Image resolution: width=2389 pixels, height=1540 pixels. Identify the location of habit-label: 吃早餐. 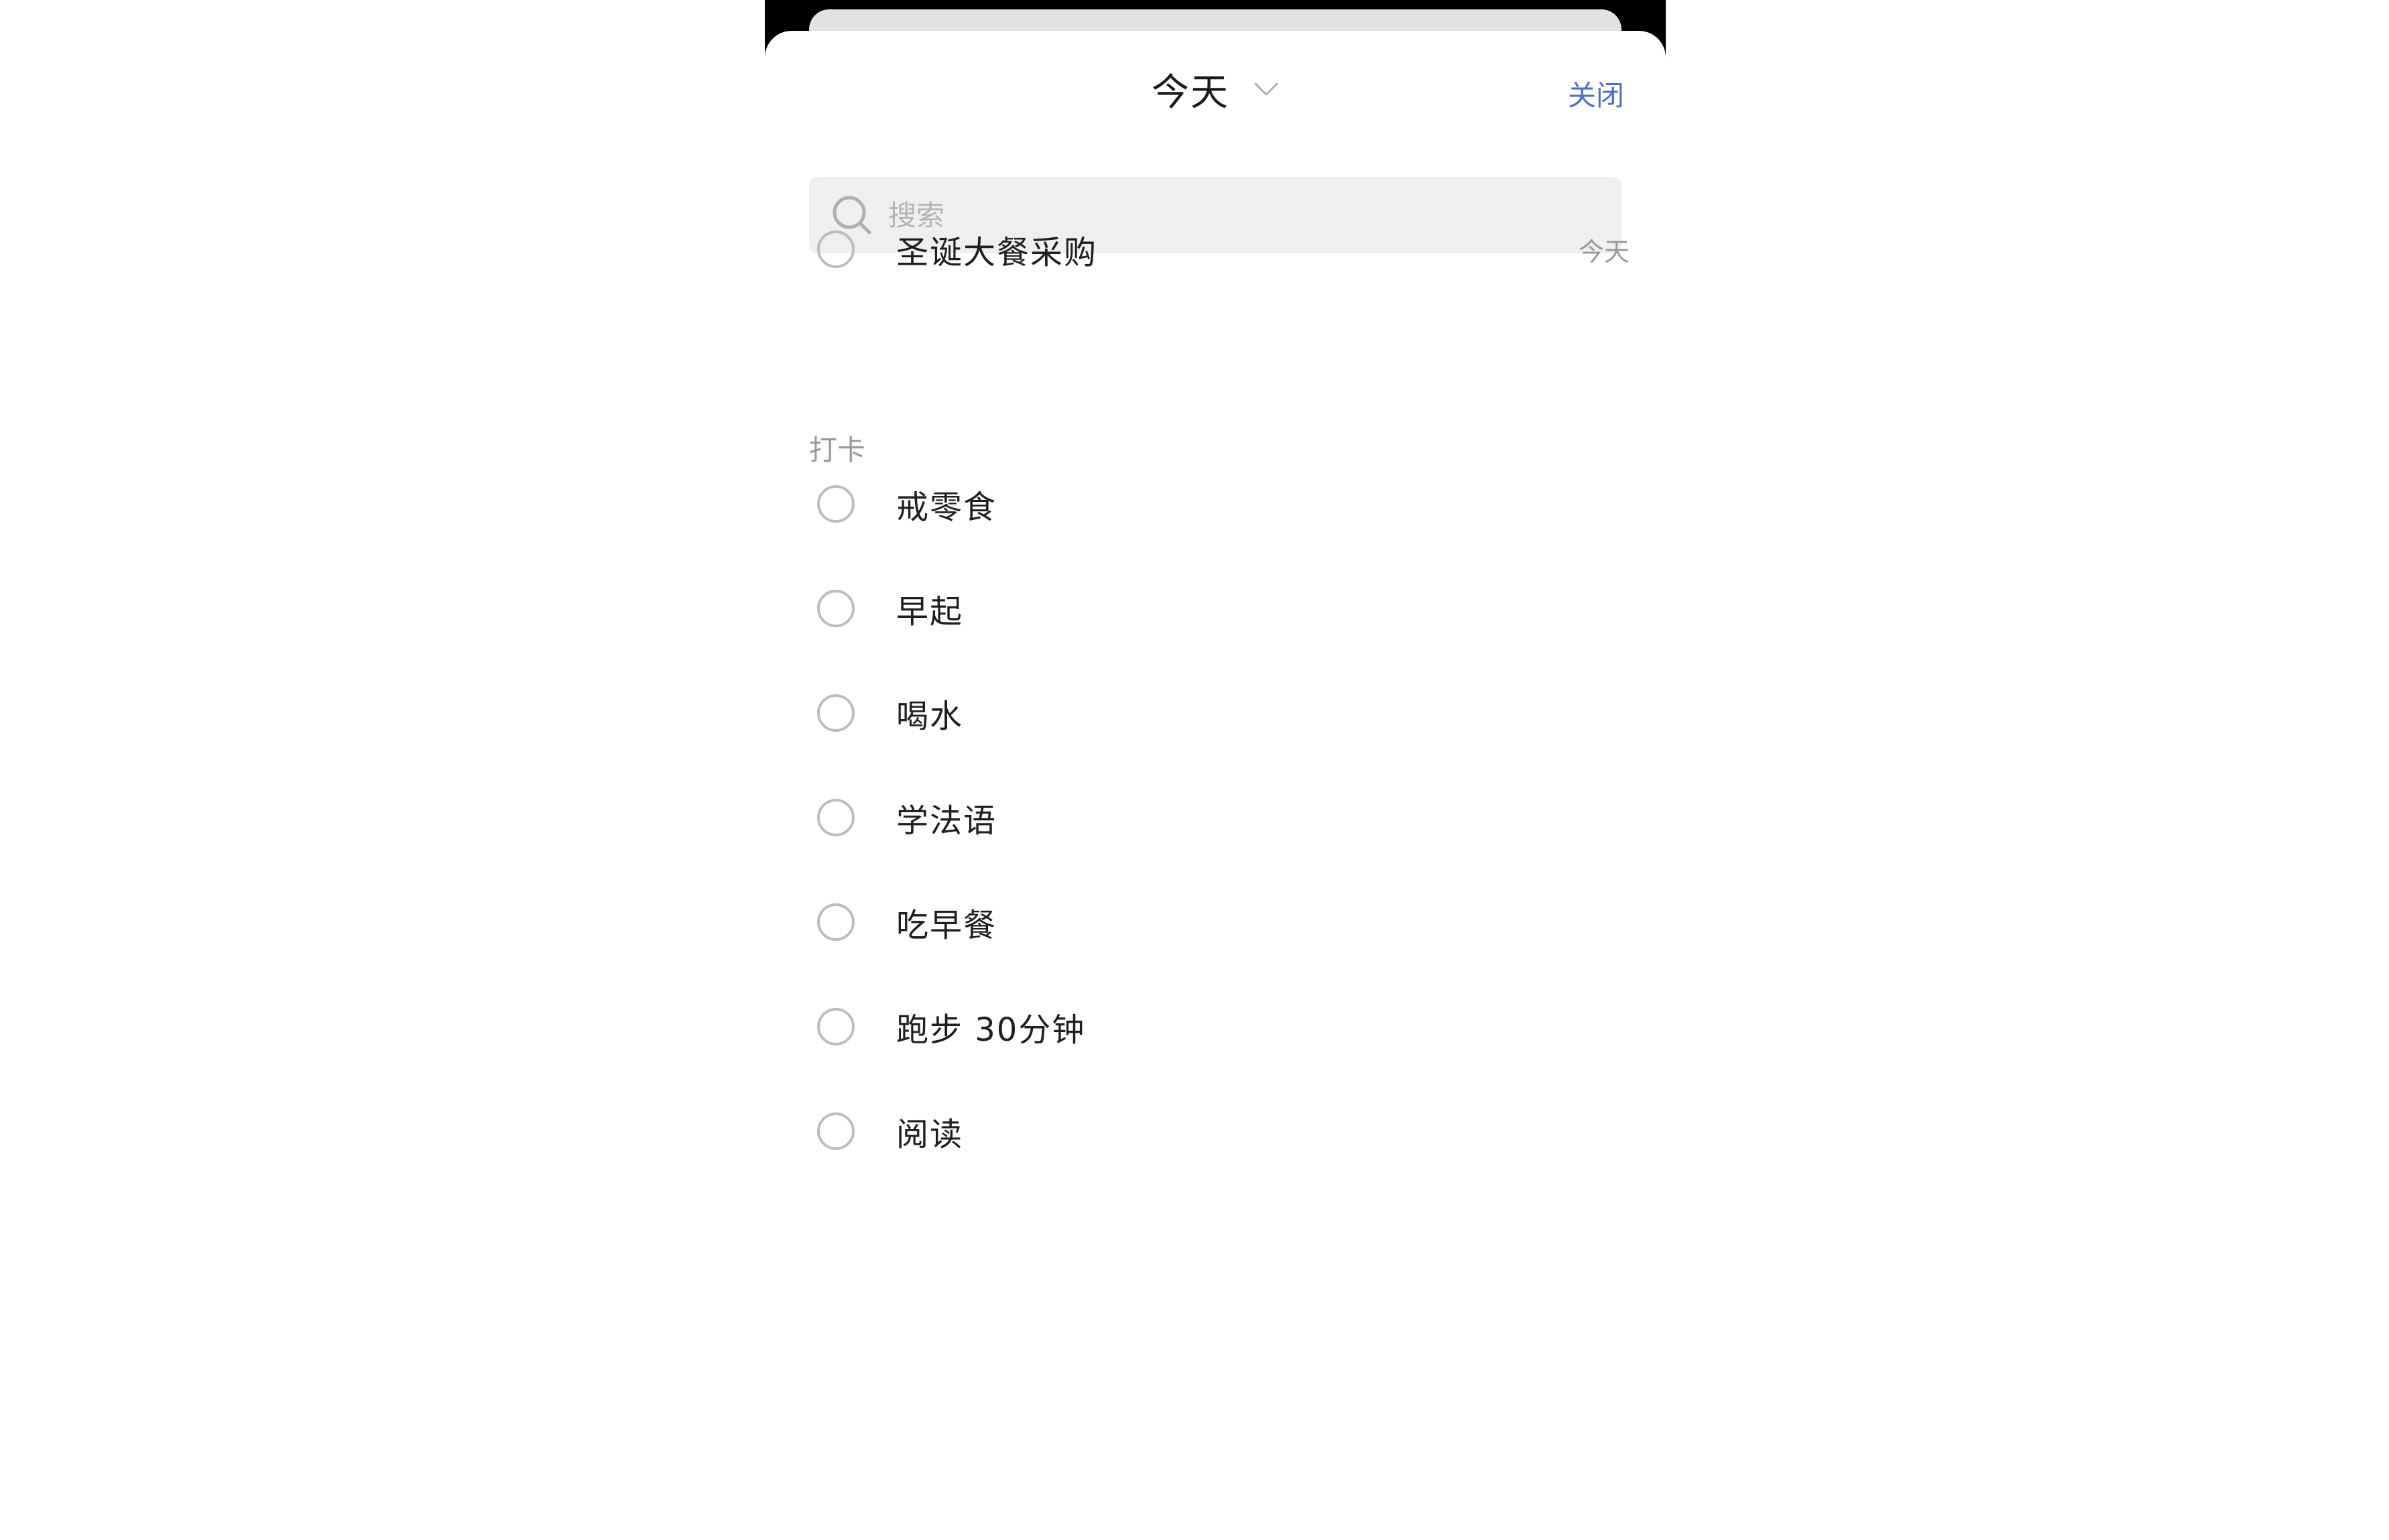
(946, 926).